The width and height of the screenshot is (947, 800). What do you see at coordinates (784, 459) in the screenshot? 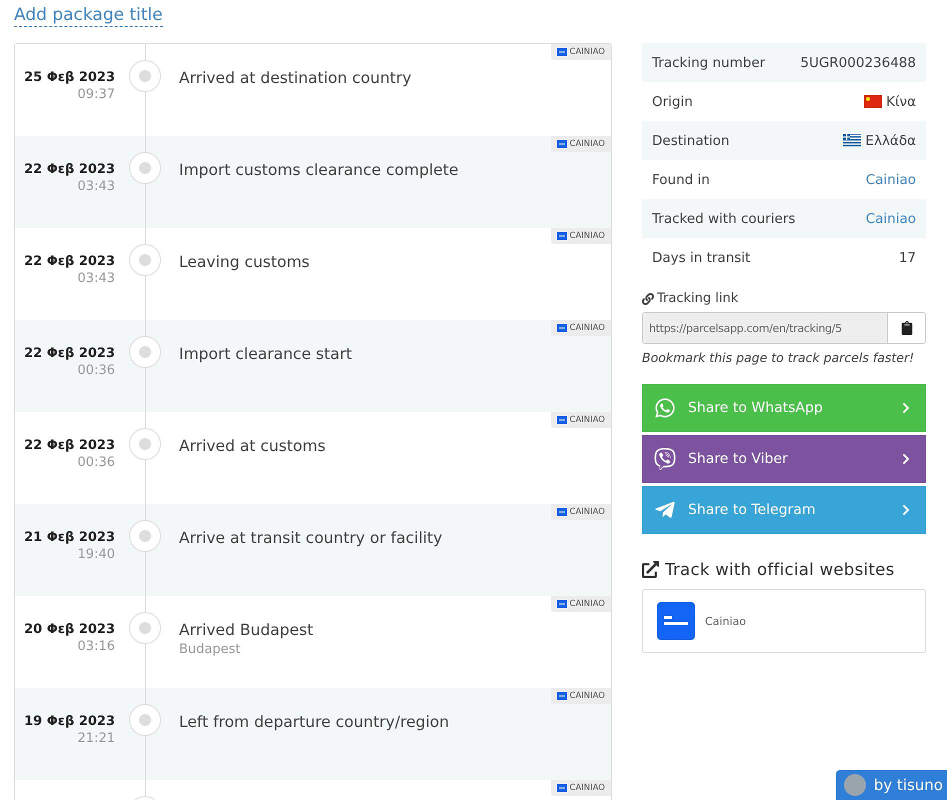
I see `share-button: Share to Viber` at bounding box center [784, 459].